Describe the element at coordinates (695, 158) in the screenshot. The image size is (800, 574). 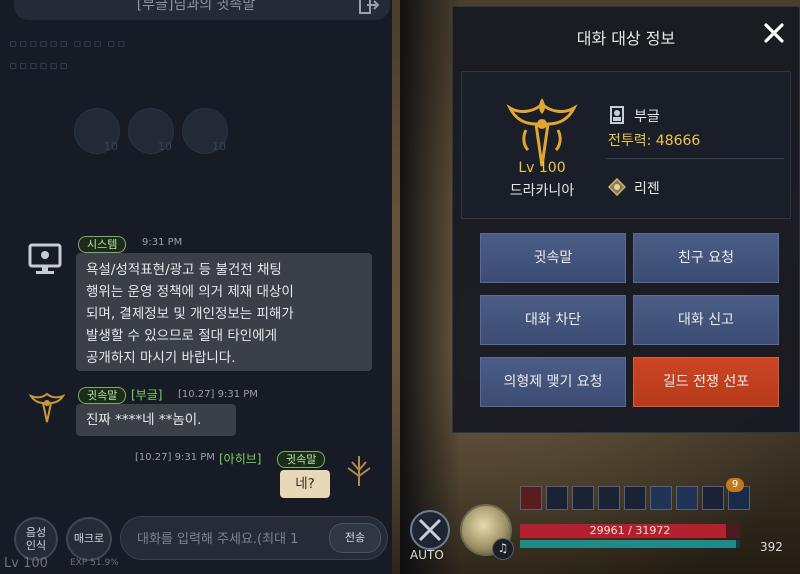
I see `divider` at that location.